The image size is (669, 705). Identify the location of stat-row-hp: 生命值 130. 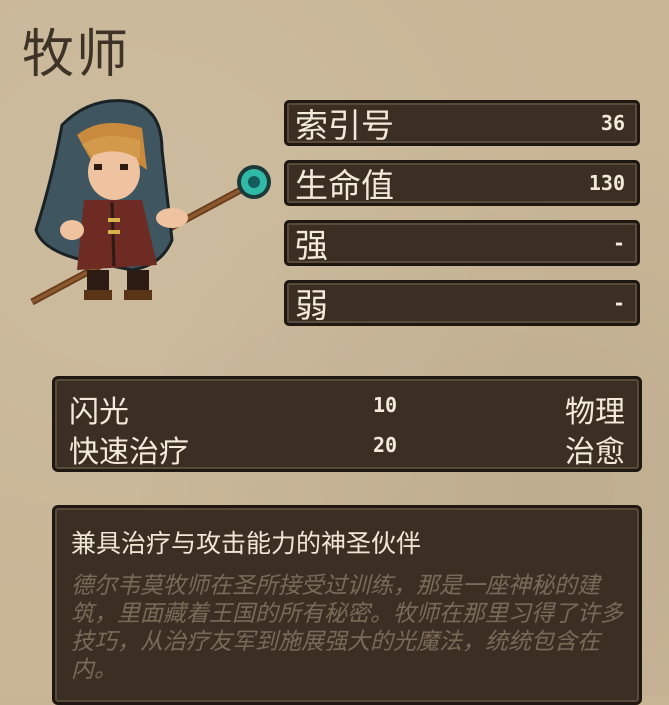
(462, 183).